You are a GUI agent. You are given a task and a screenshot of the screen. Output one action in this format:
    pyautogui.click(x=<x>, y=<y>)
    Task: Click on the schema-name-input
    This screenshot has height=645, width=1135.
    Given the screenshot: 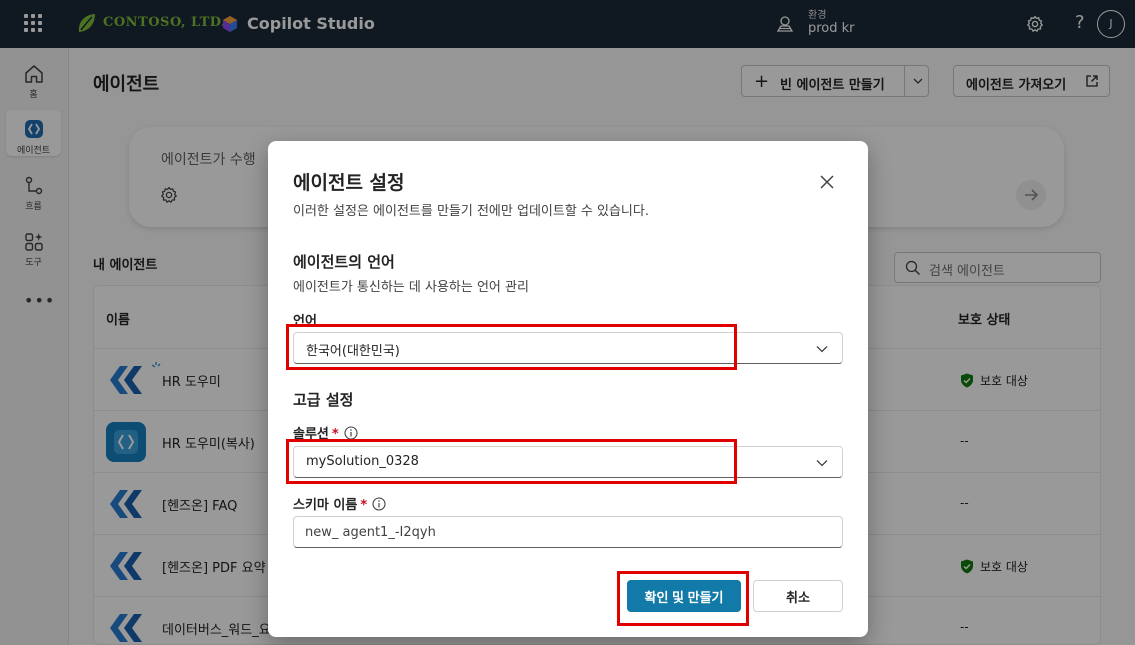 What is the action you would take?
    pyautogui.click(x=568, y=532)
    